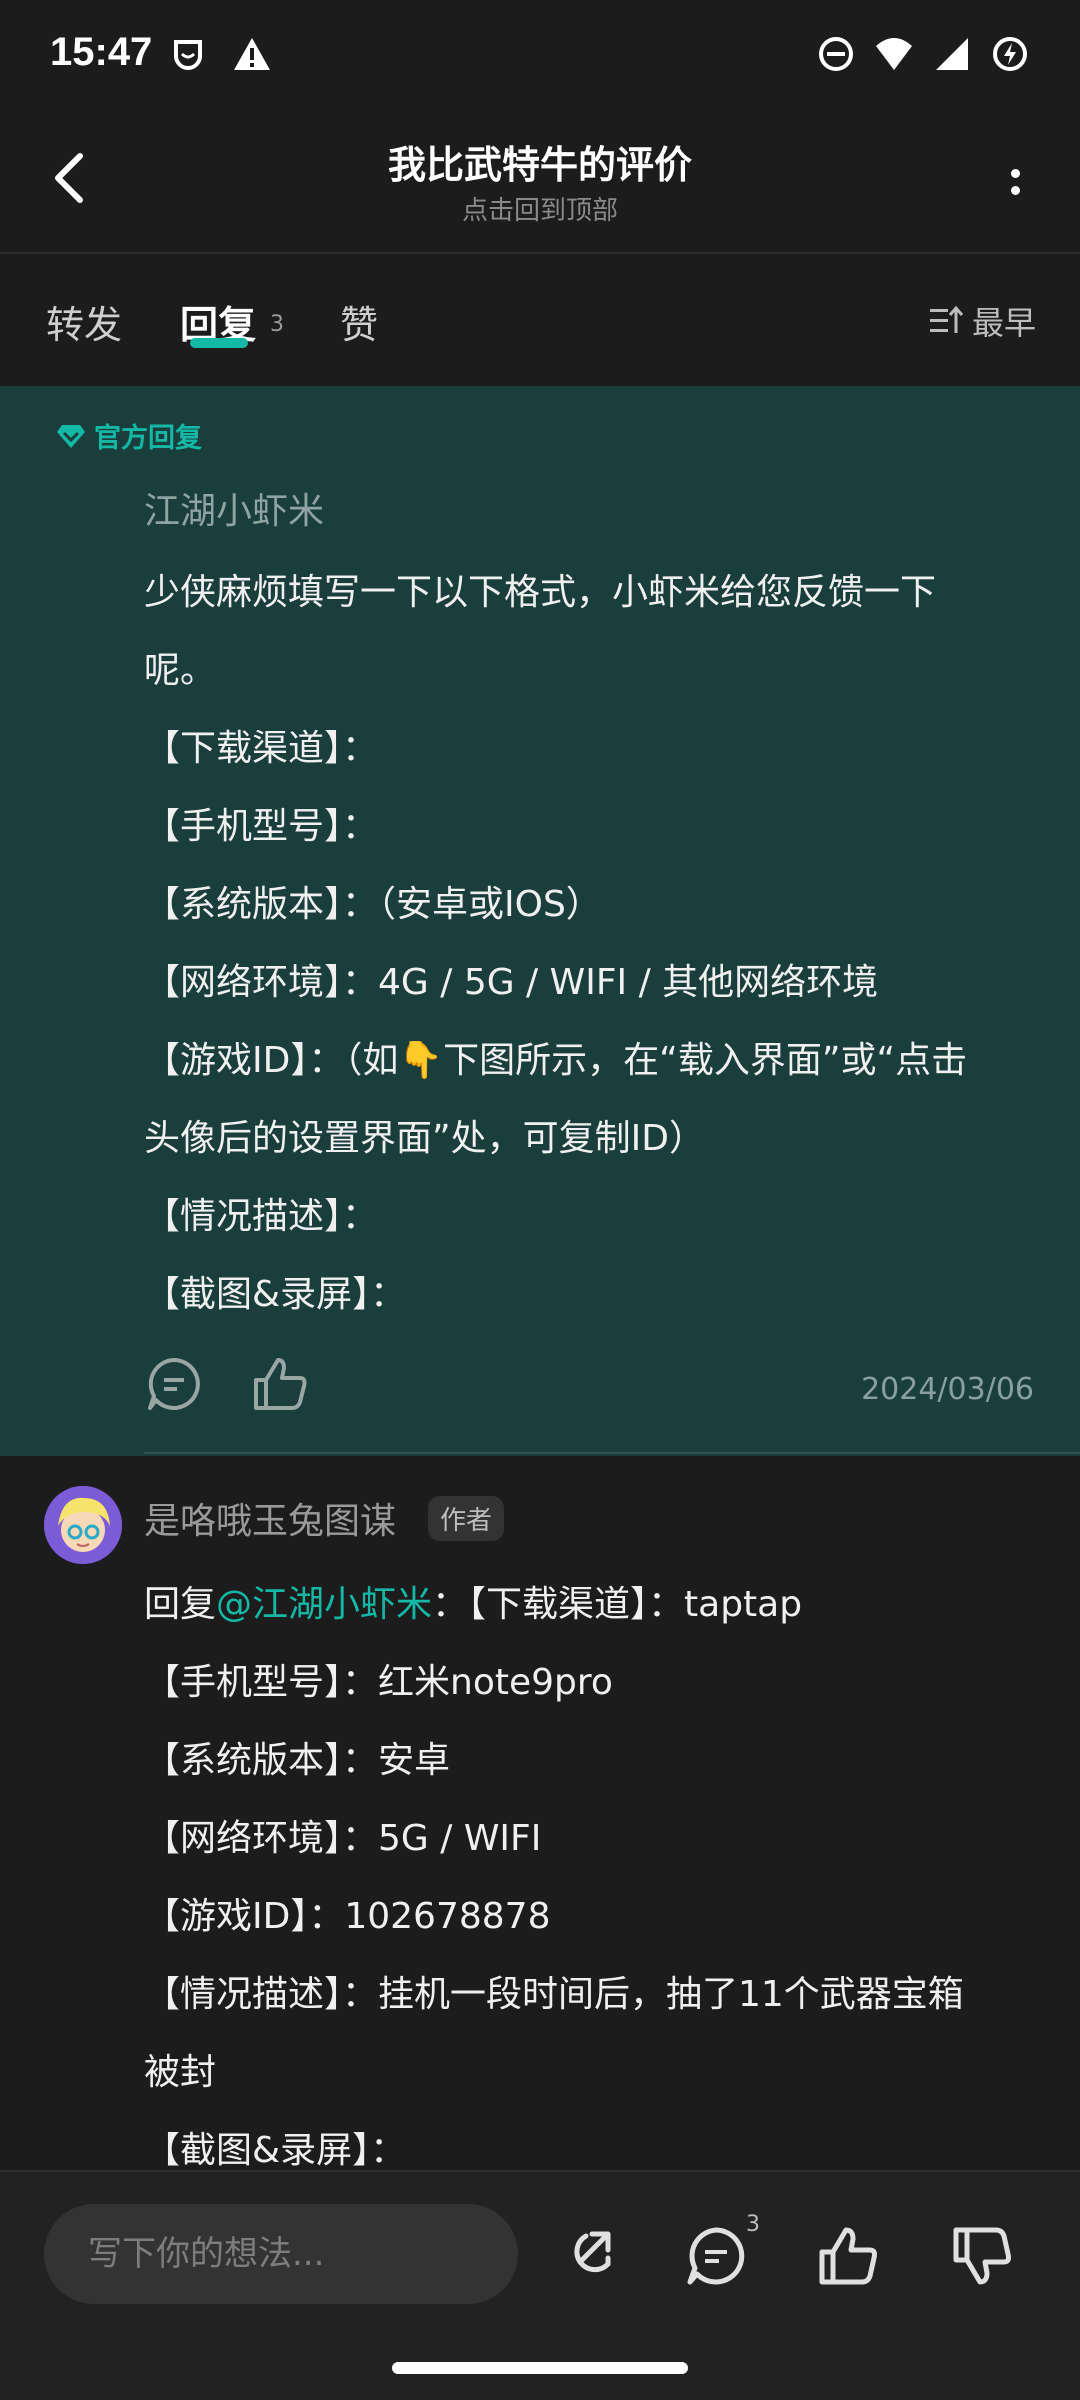  What do you see at coordinates (148, 438) in the screenshot?
I see `official-badge-label: 官方回复` at bounding box center [148, 438].